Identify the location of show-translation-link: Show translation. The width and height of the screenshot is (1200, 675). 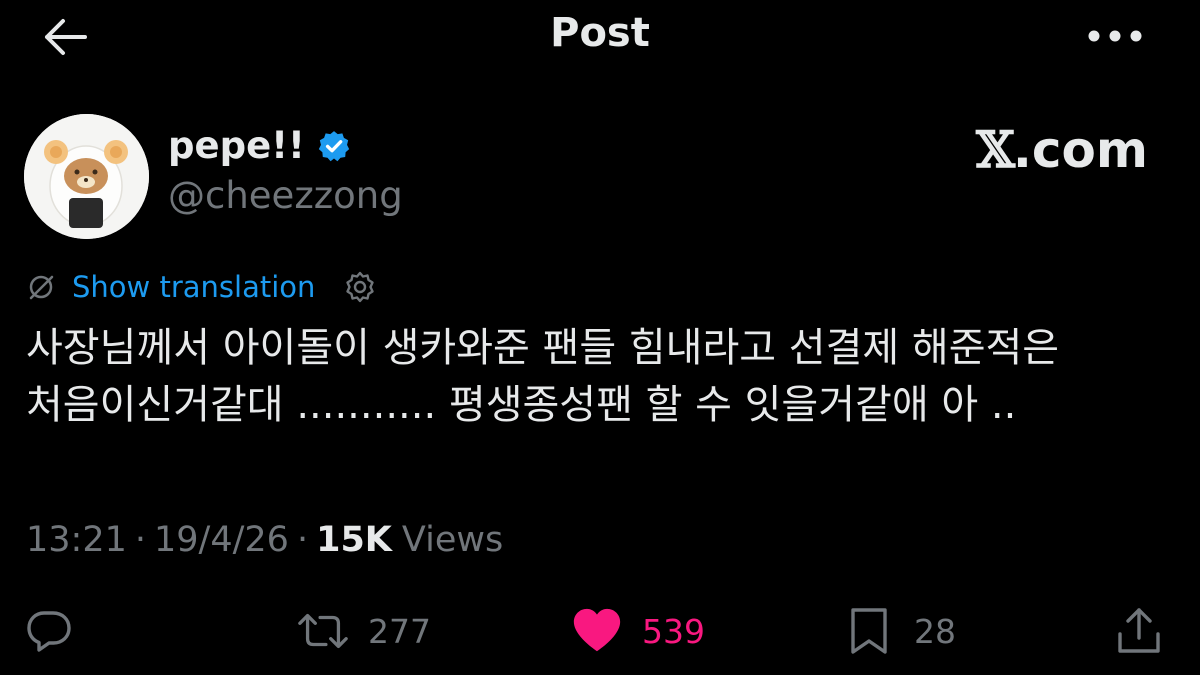
(193, 287).